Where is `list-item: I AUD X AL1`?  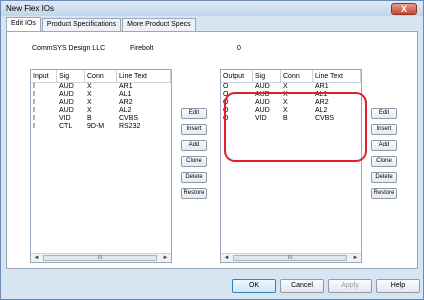
list-item: I AUD X AL1 is located at coordinates (101, 95).